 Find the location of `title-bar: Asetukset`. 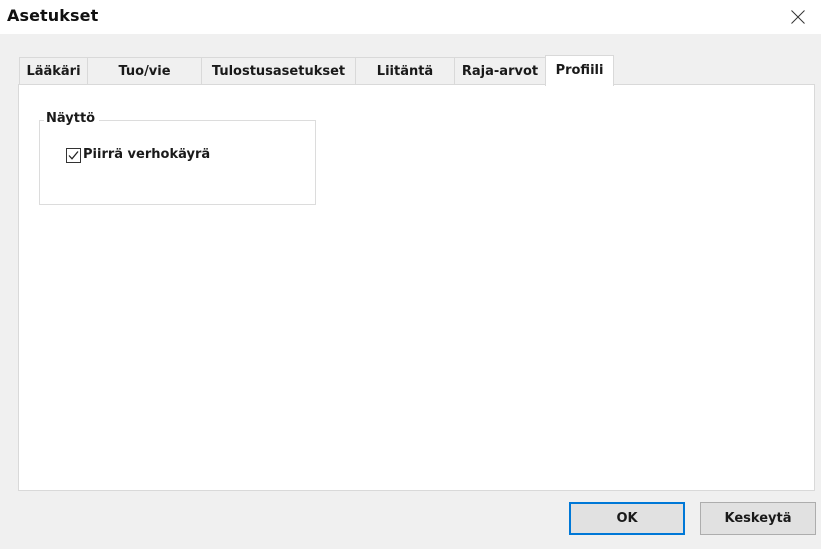

title-bar: Asetukset is located at coordinates (410, 17).